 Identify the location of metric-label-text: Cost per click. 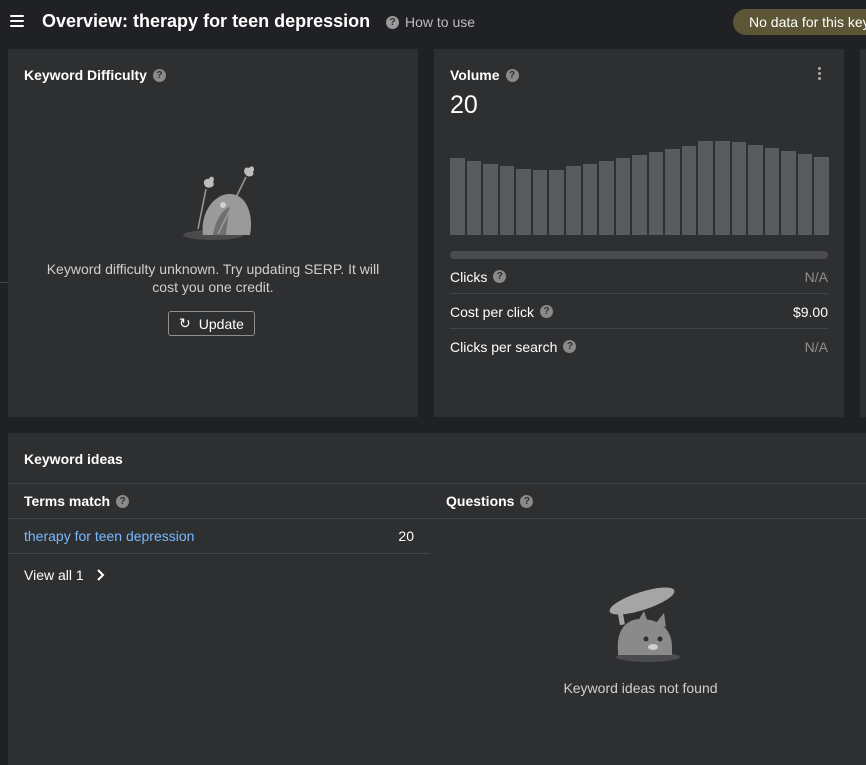
(492, 311).